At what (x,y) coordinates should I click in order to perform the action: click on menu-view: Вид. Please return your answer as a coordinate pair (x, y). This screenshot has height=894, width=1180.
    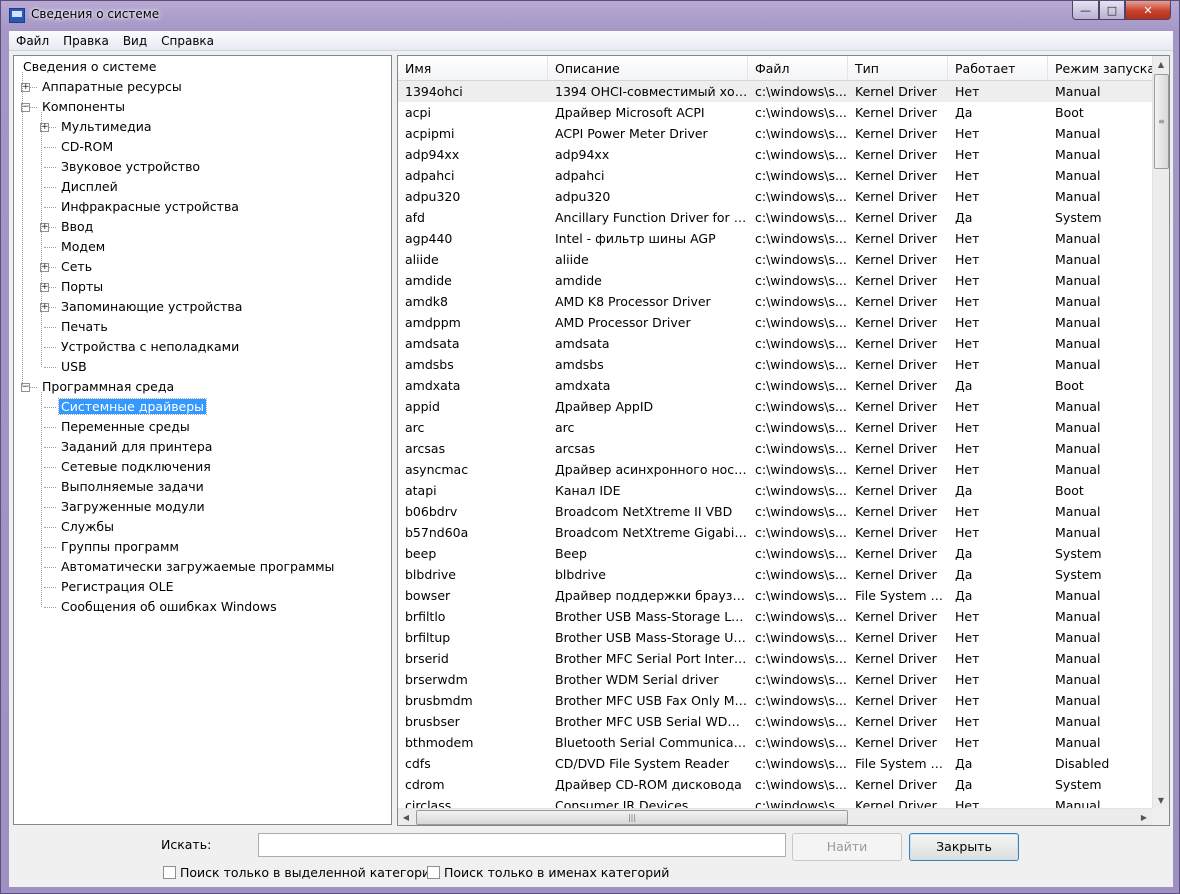
    Looking at the image, I should click on (135, 41).